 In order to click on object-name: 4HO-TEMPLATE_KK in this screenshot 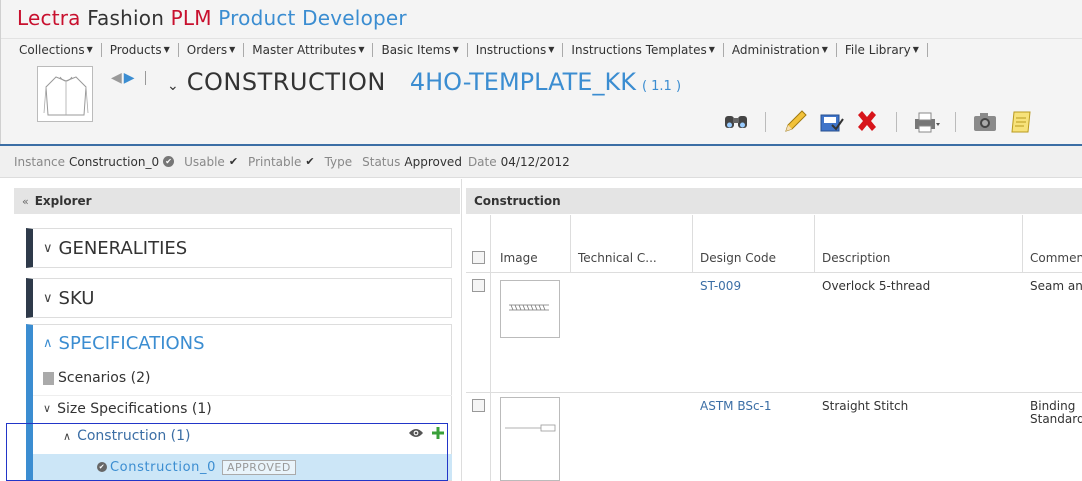, I will do `click(522, 82)`.